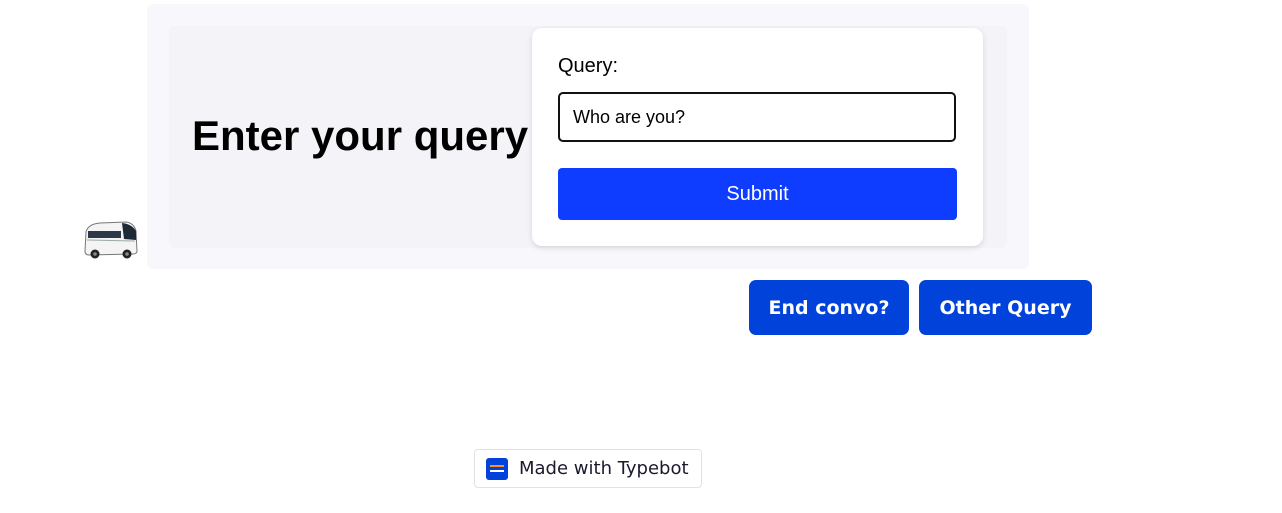 The image size is (1282, 513). I want to click on submit-button: Submit, so click(757, 194).